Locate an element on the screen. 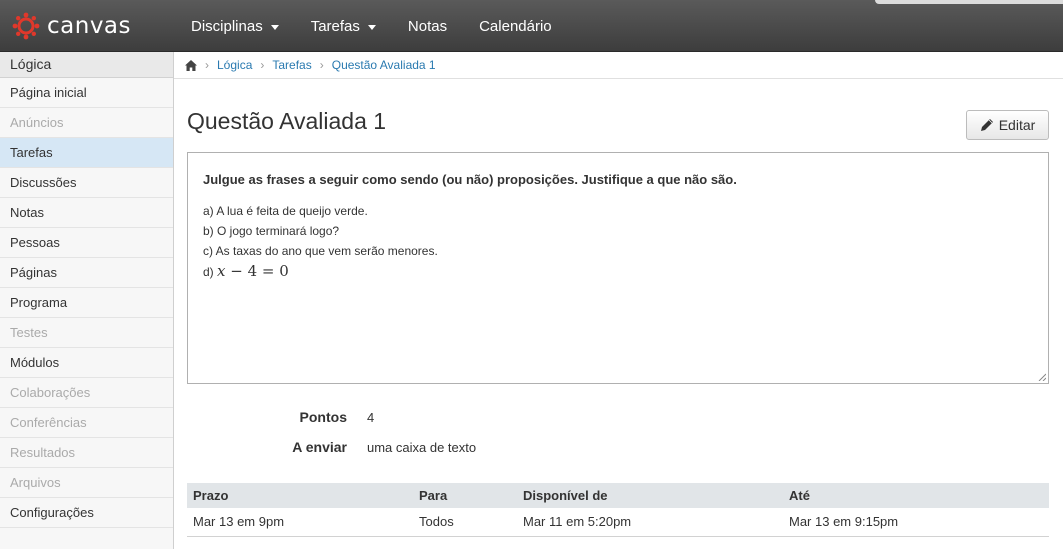 The width and height of the screenshot is (1063, 549). nav-label: Calendário is located at coordinates (515, 26).